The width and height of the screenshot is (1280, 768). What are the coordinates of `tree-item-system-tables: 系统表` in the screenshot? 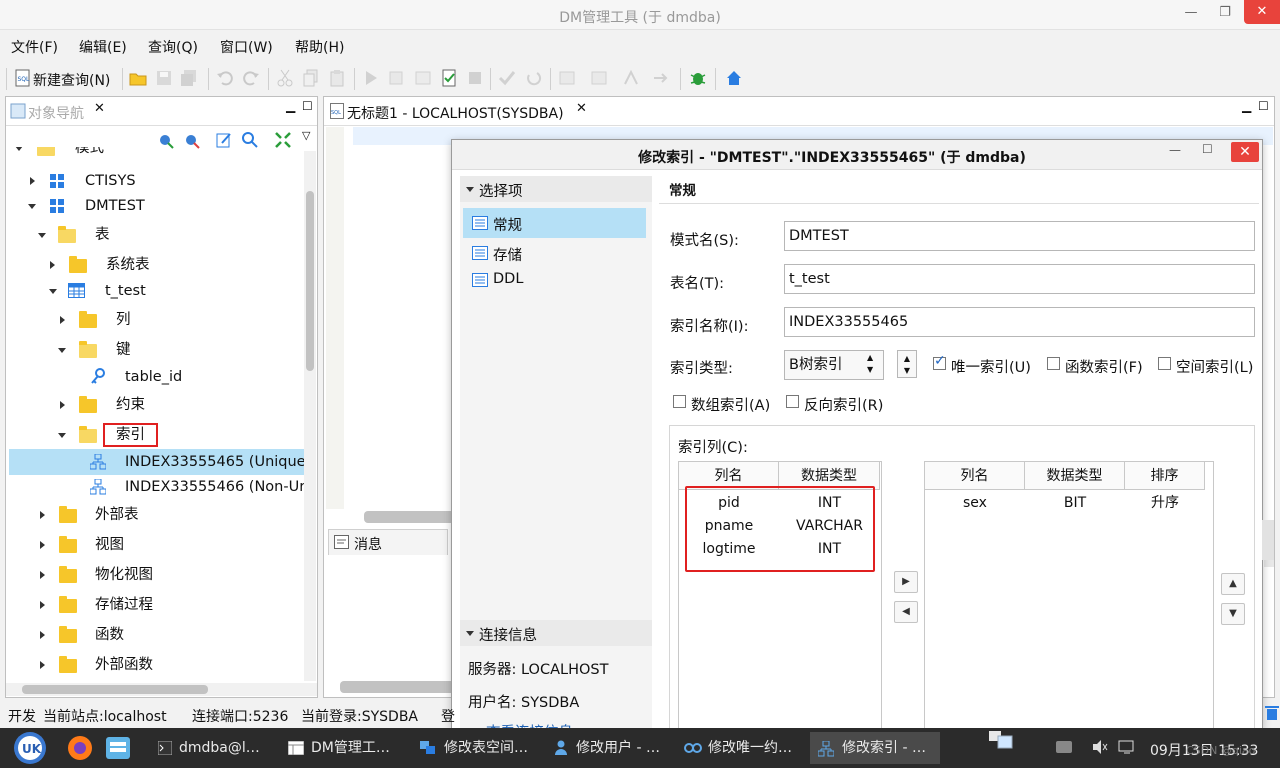 It's located at (155, 265).